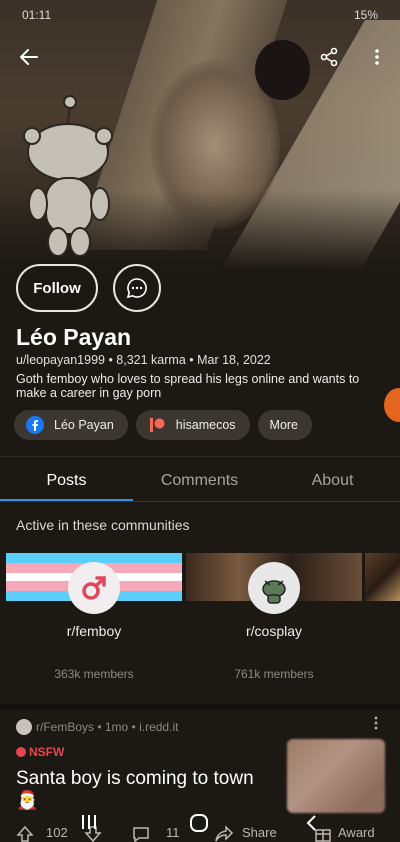  What do you see at coordinates (205, 425) in the screenshot?
I see `social-link-label: hisamecos` at bounding box center [205, 425].